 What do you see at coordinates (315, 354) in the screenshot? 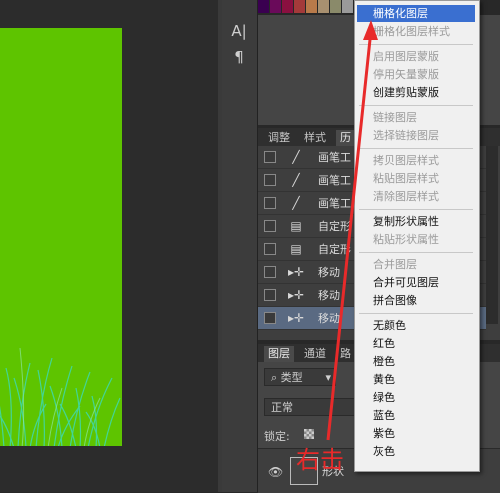
I see `tab-channels: 通道` at bounding box center [315, 354].